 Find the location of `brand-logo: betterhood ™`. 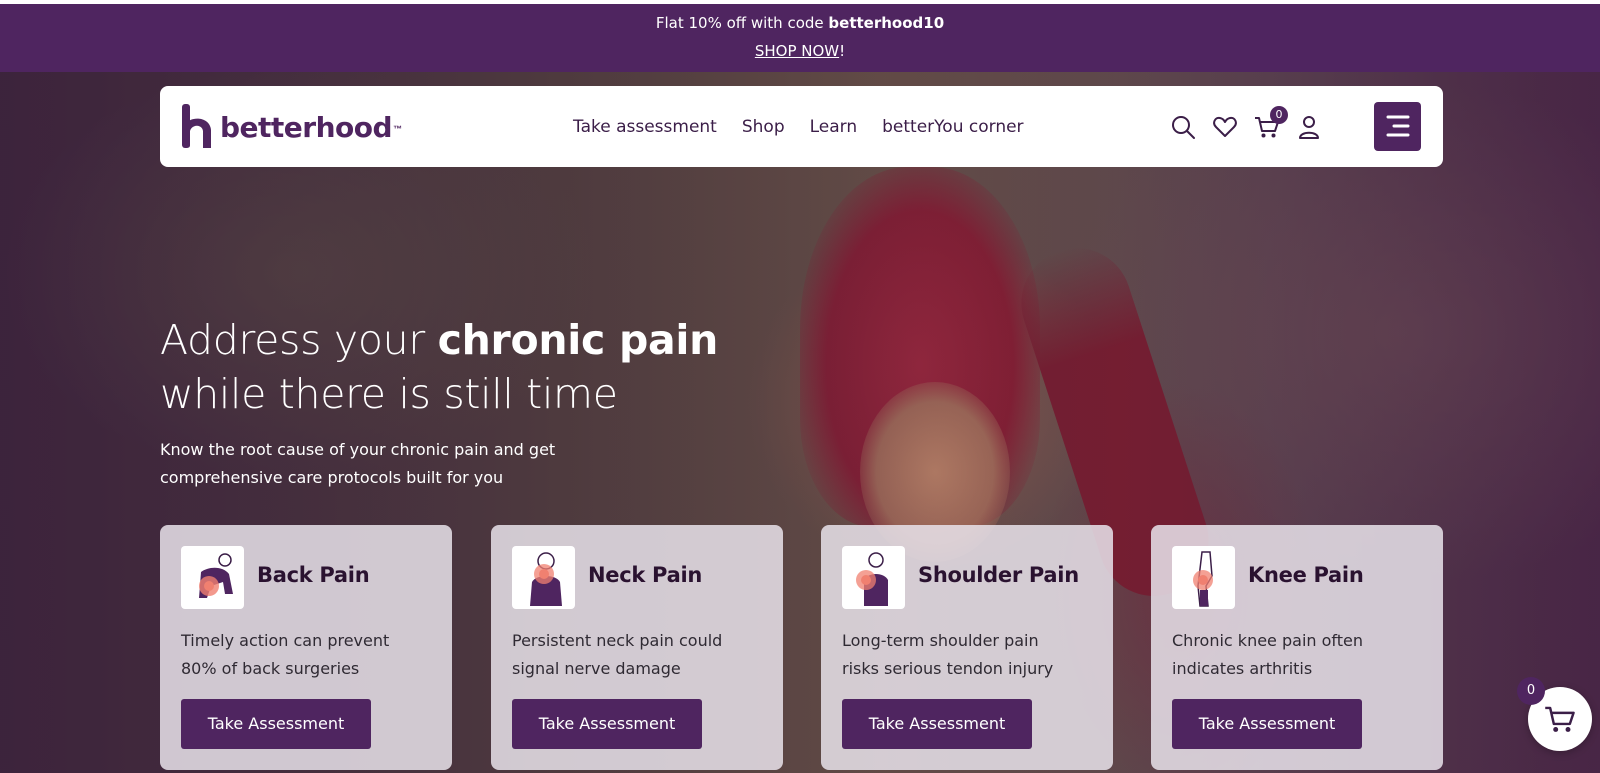

brand-logo: betterhood ™ is located at coordinates (291, 127).